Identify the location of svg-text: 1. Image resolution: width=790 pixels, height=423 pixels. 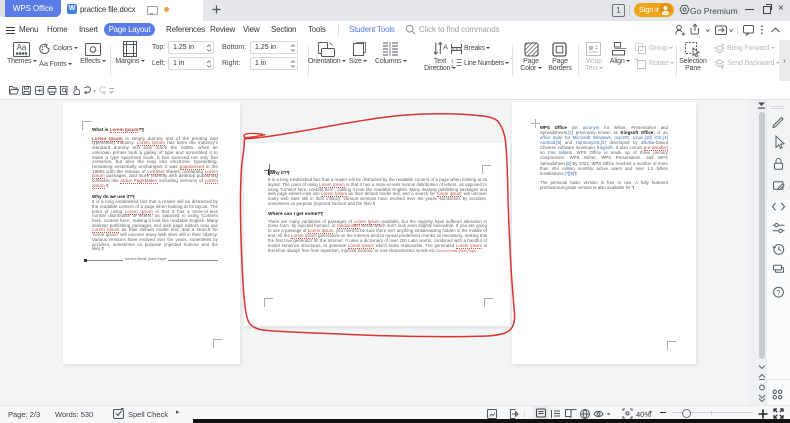
(452, 62).